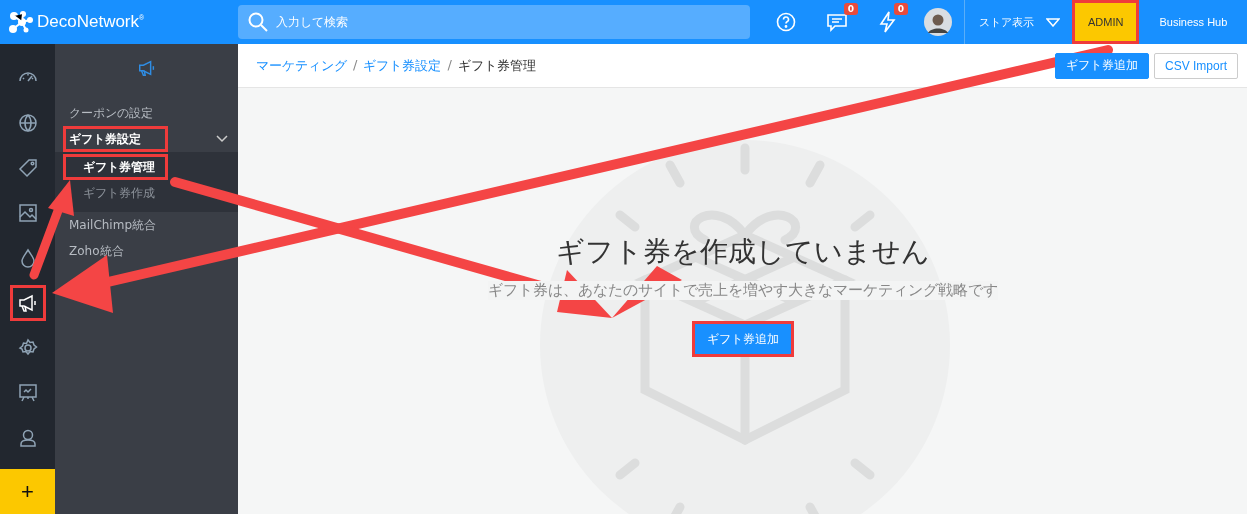 Image resolution: width=1247 pixels, height=514 pixels. Describe the element at coordinates (938, 22) in the screenshot. I see `avatar` at that location.